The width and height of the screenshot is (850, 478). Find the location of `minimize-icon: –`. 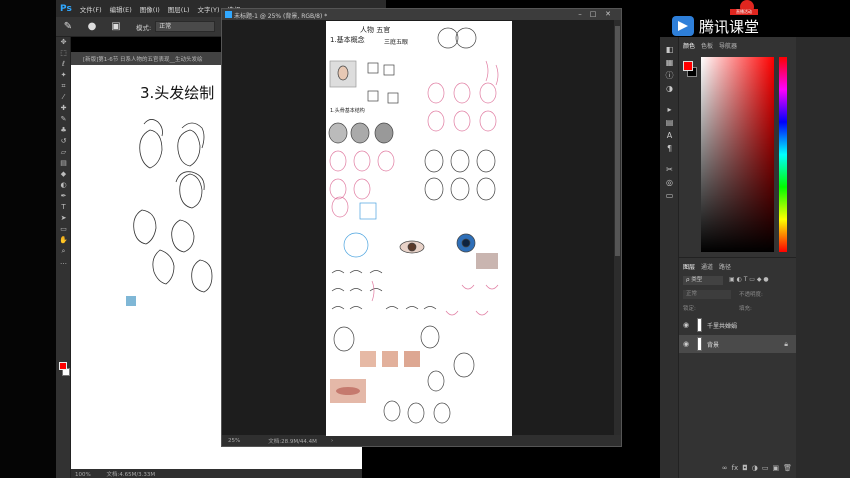

minimize-icon: – is located at coordinates (580, 14).